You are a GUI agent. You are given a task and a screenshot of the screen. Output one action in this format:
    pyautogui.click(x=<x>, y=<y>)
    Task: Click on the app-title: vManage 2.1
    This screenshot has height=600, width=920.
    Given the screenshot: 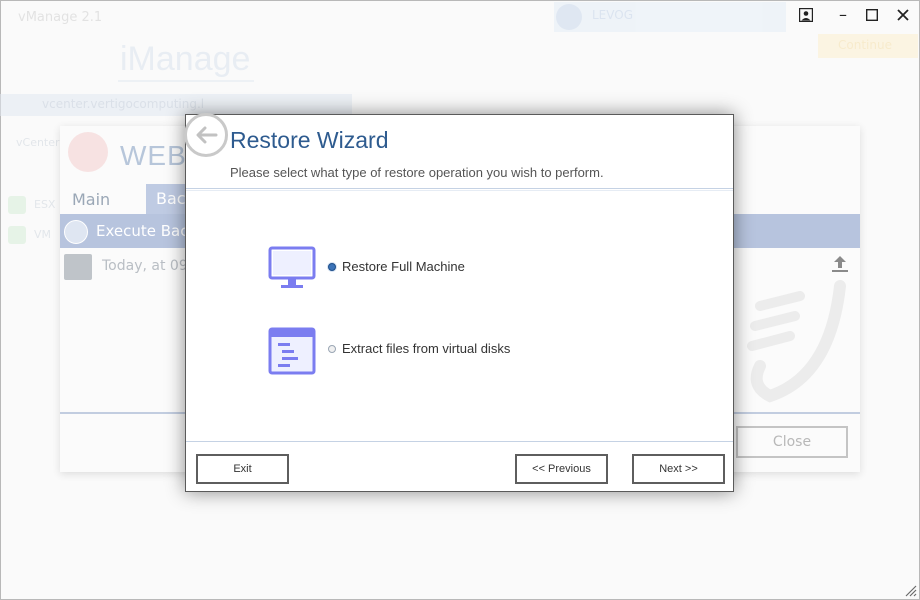 What is the action you would take?
    pyautogui.click(x=60, y=17)
    